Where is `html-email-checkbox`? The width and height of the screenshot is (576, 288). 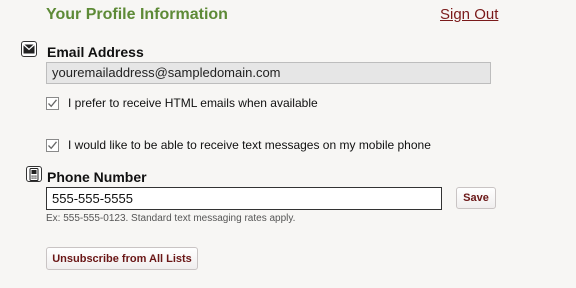
html-email-checkbox is located at coordinates (52, 103).